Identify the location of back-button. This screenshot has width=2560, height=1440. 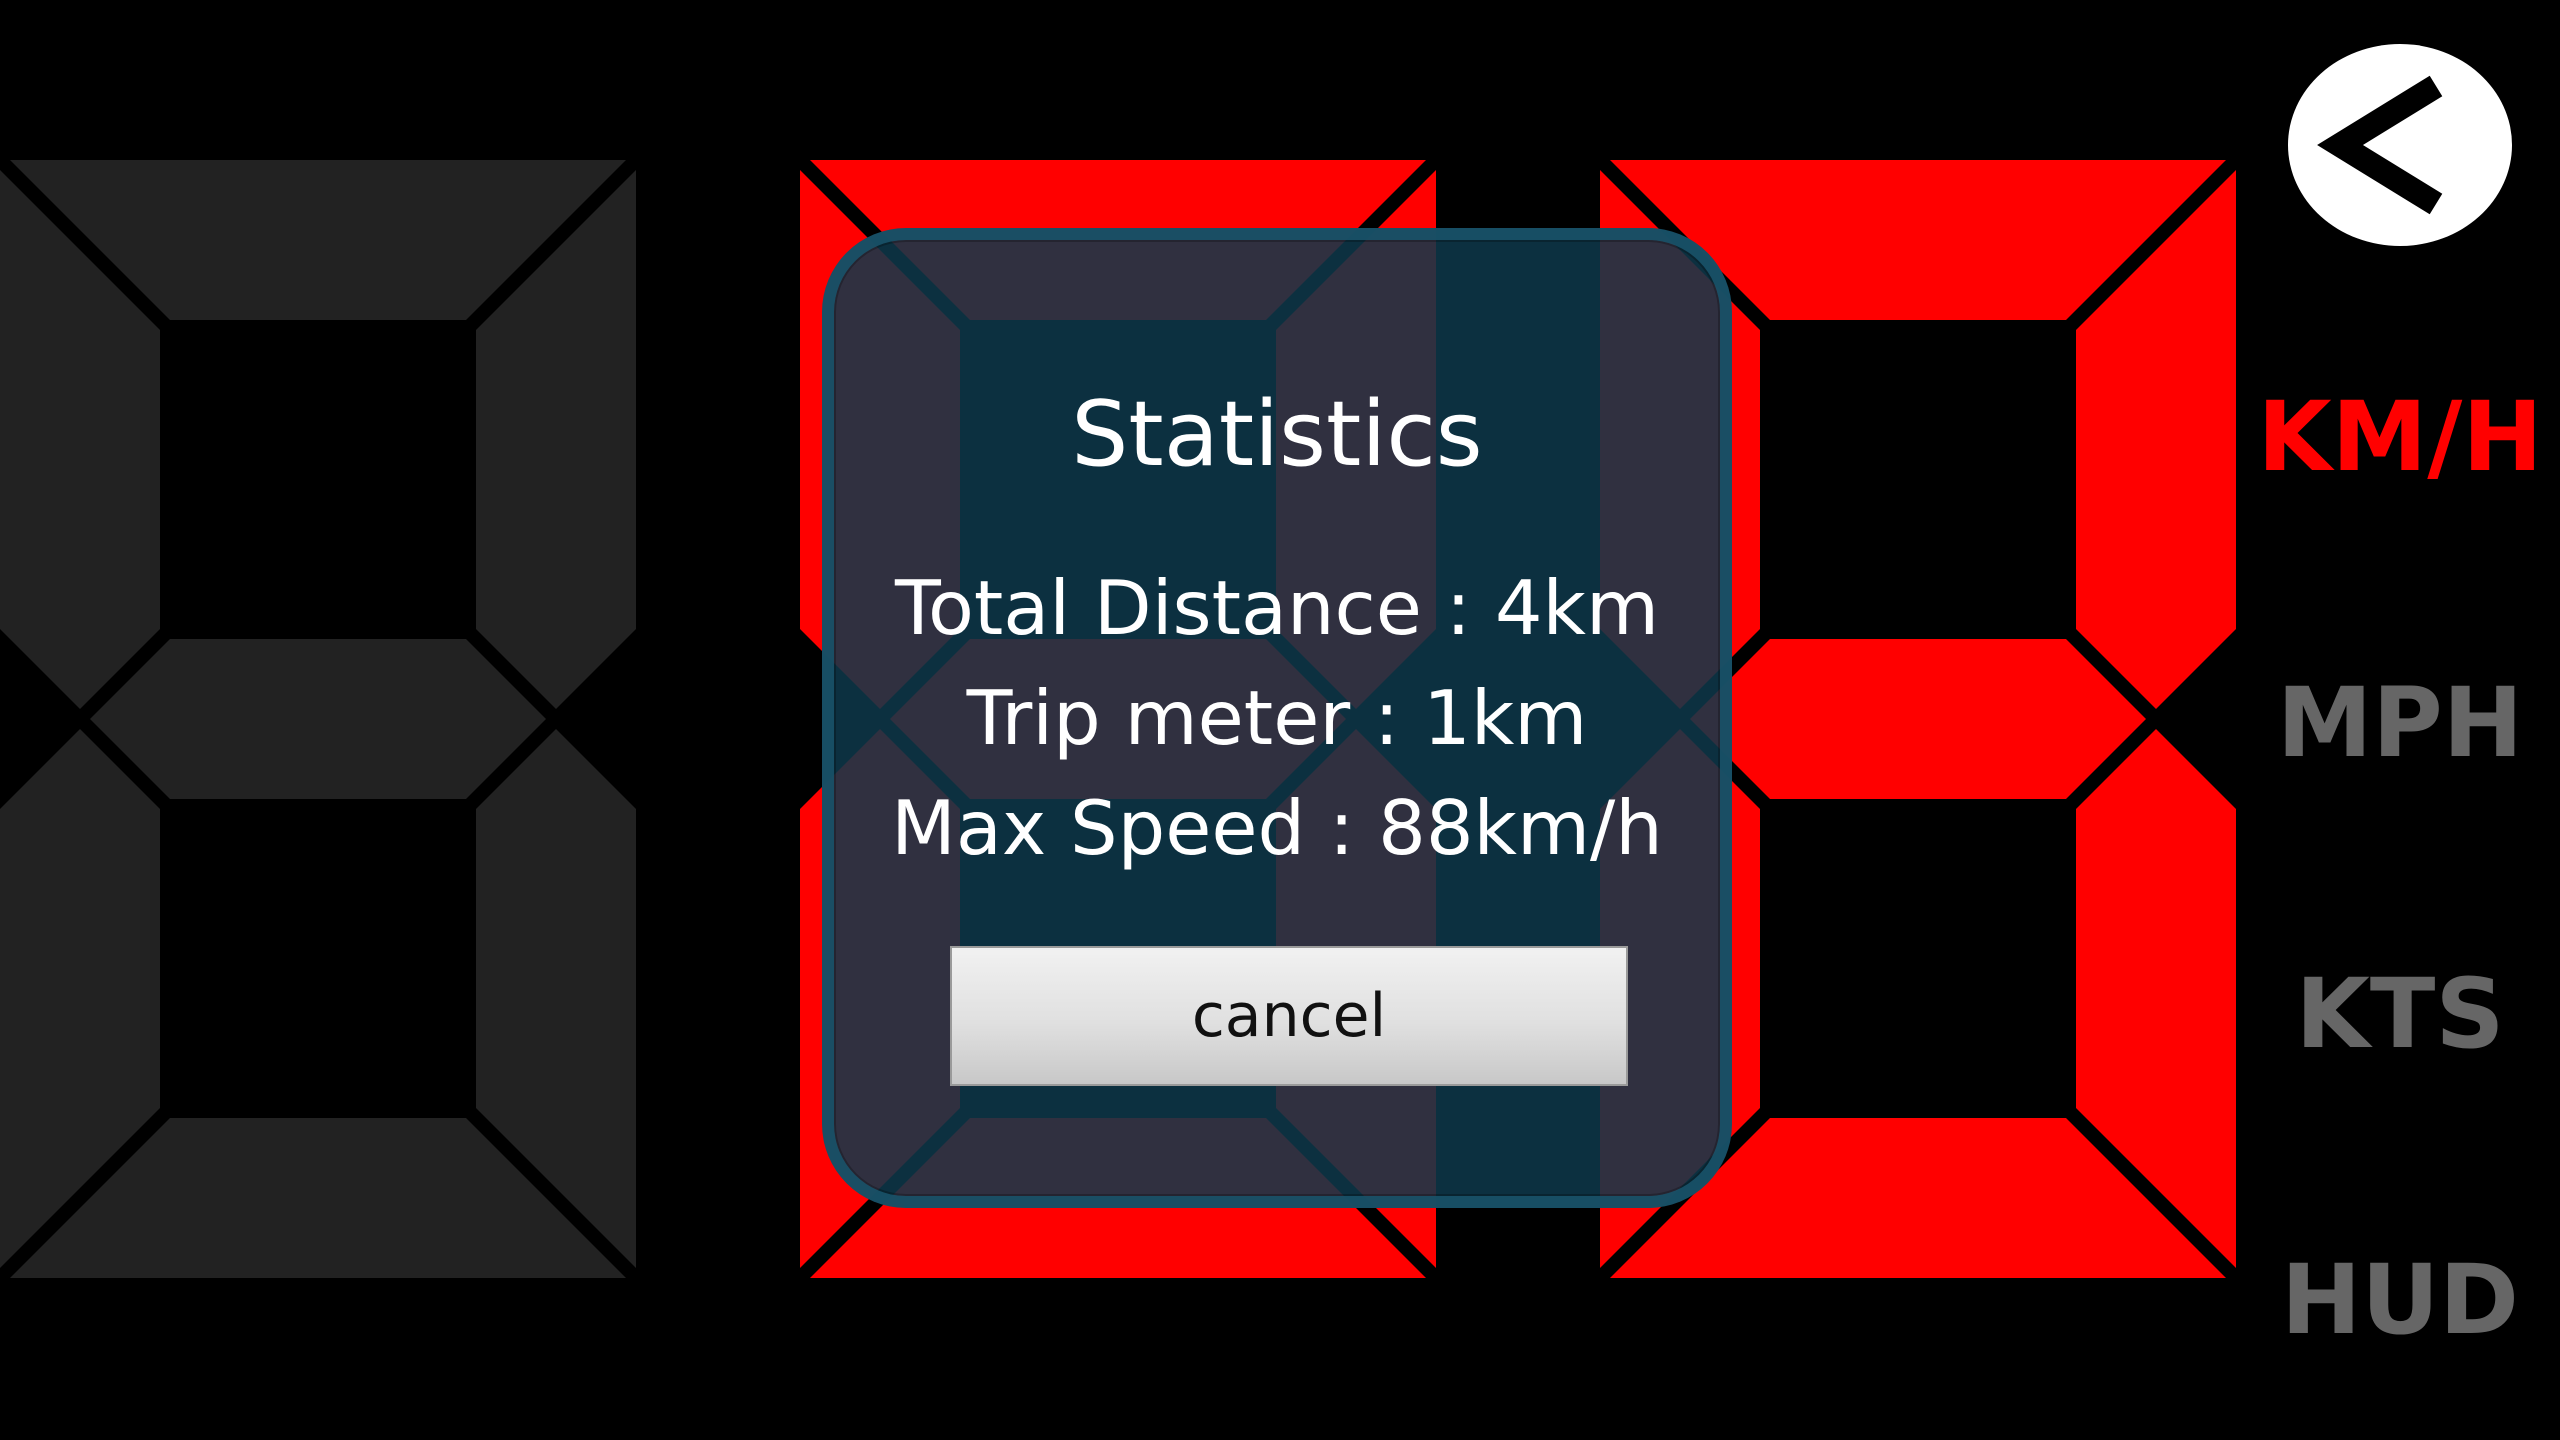
(2400, 145).